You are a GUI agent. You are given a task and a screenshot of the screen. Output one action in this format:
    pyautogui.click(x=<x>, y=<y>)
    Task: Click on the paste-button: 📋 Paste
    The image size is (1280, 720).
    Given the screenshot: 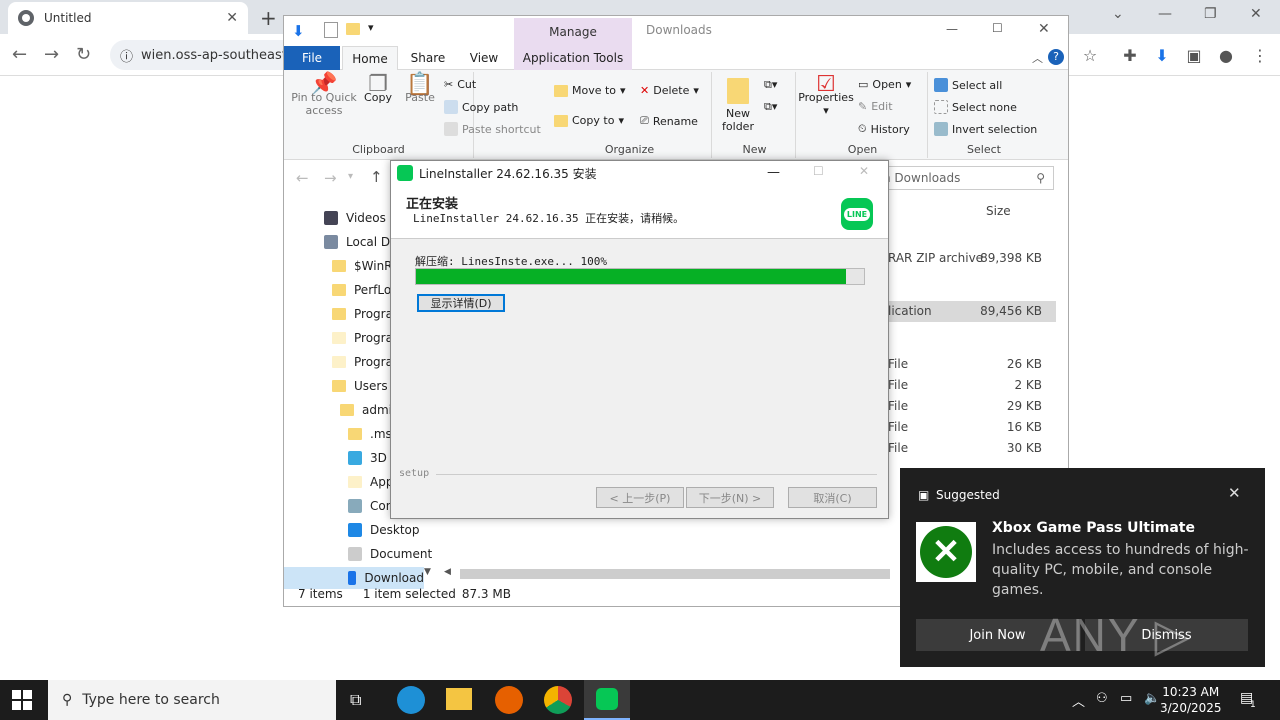 What is the action you would take?
    pyautogui.click(x=420, y=89)
    